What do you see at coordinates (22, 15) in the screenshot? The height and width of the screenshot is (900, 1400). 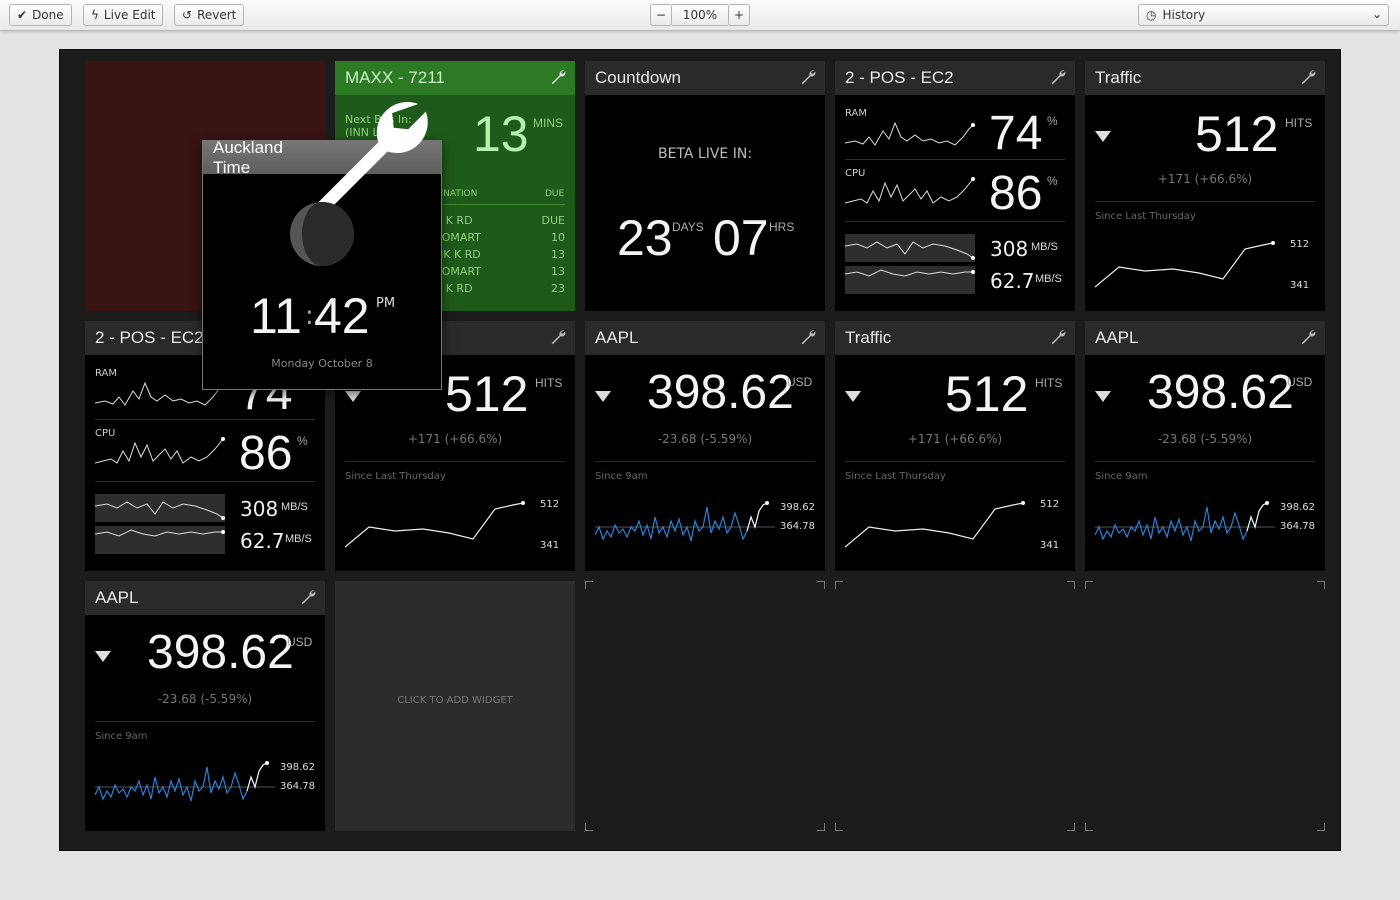 I see `checkmark-icon: ✔` at bounding box center [22, 15].